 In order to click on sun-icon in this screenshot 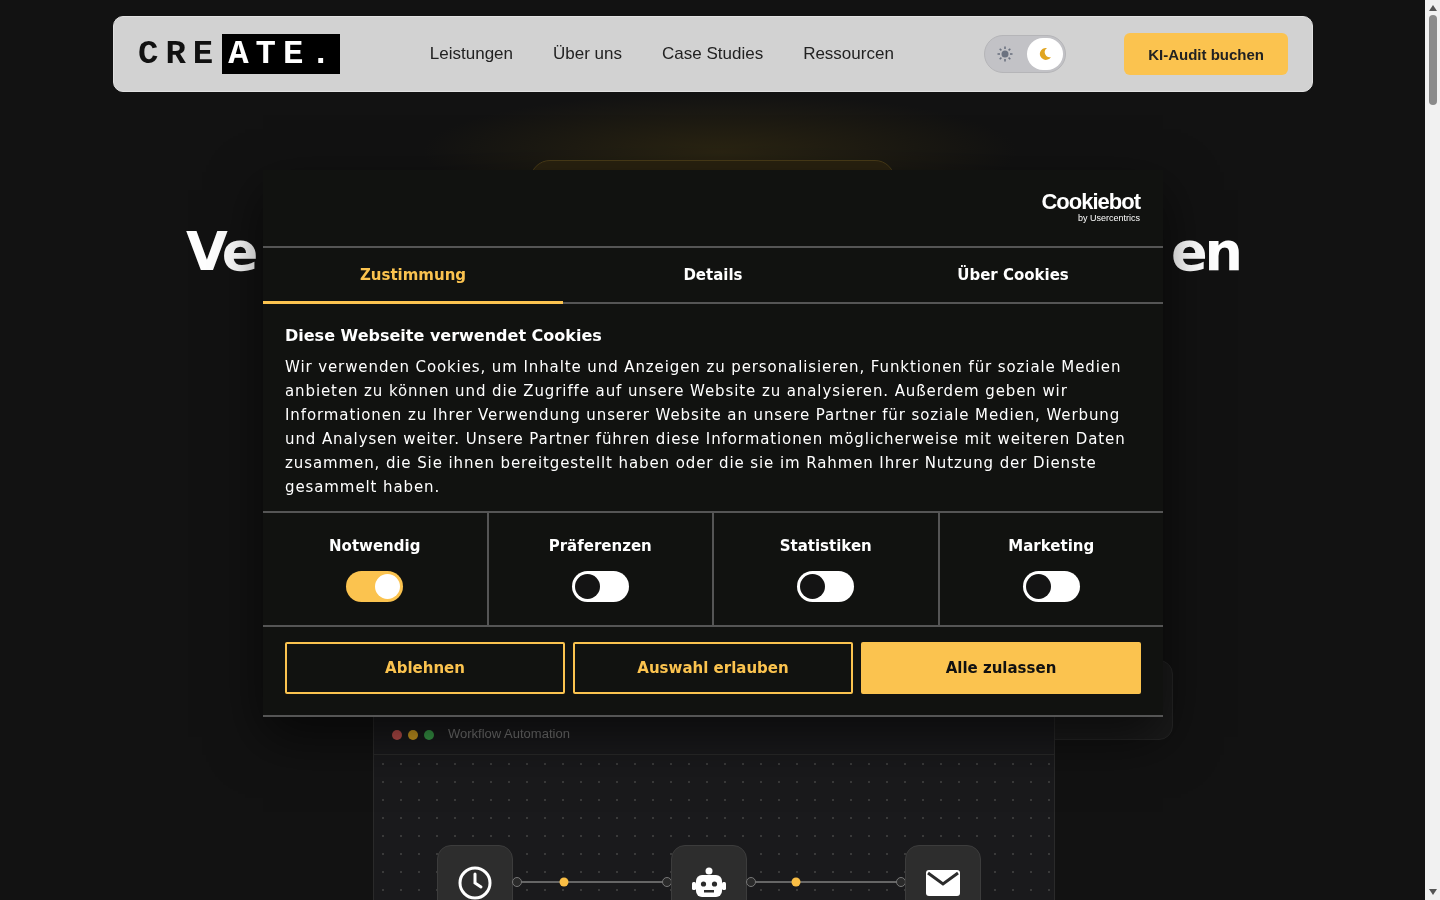, I will do `click(1004, 54)`.